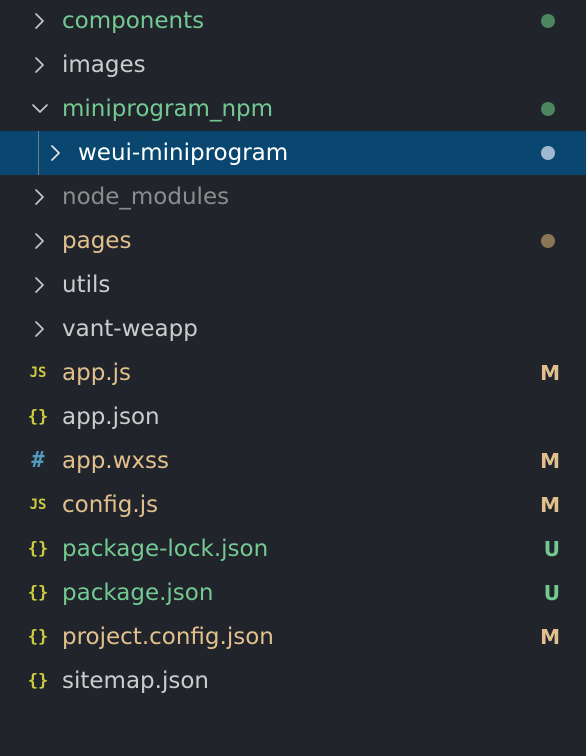 The image size is (586, 756). Describe the element at coordinates (110, 505) in the screenshot. I see `tree-item-label: config.js` at that location.